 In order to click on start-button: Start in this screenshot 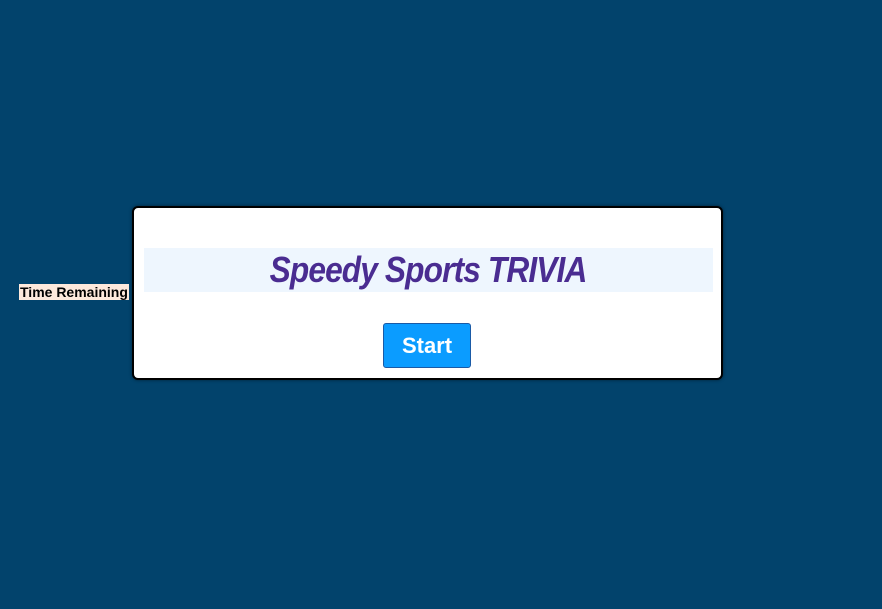, I will do `click(427, 345)`.